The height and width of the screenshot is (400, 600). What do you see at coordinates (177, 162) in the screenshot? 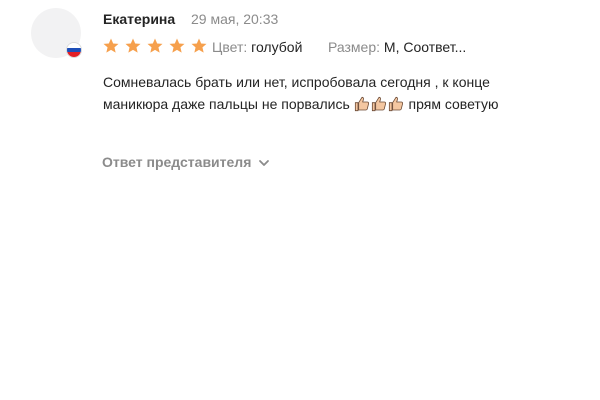
I see `reply-label: Ответ представителя` at bounding box center [177, 162].